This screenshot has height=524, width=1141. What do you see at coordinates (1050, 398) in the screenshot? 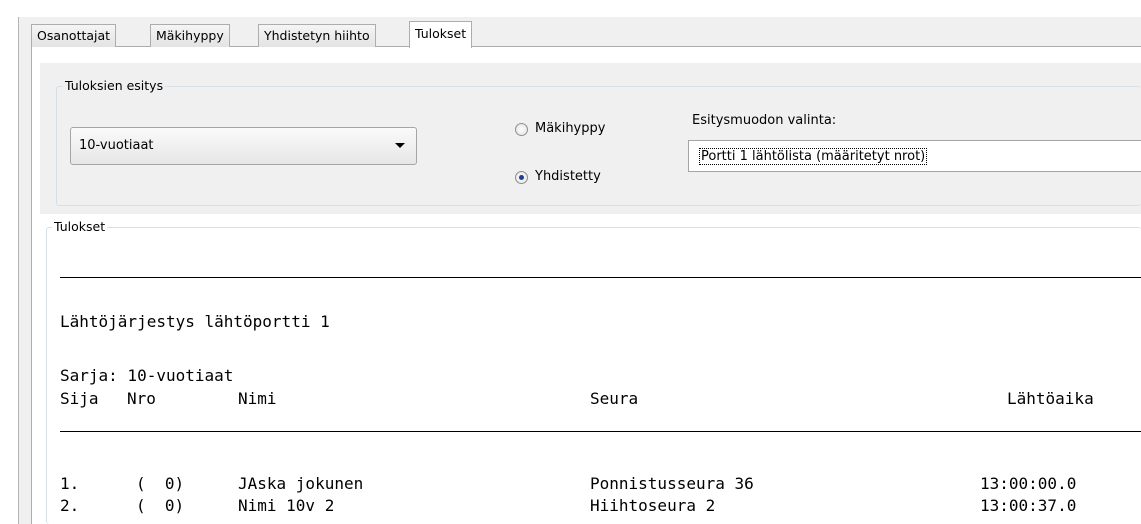
I see `col-header-lahtoaika: Lähtöaika` at bounding box center [1050, 398].